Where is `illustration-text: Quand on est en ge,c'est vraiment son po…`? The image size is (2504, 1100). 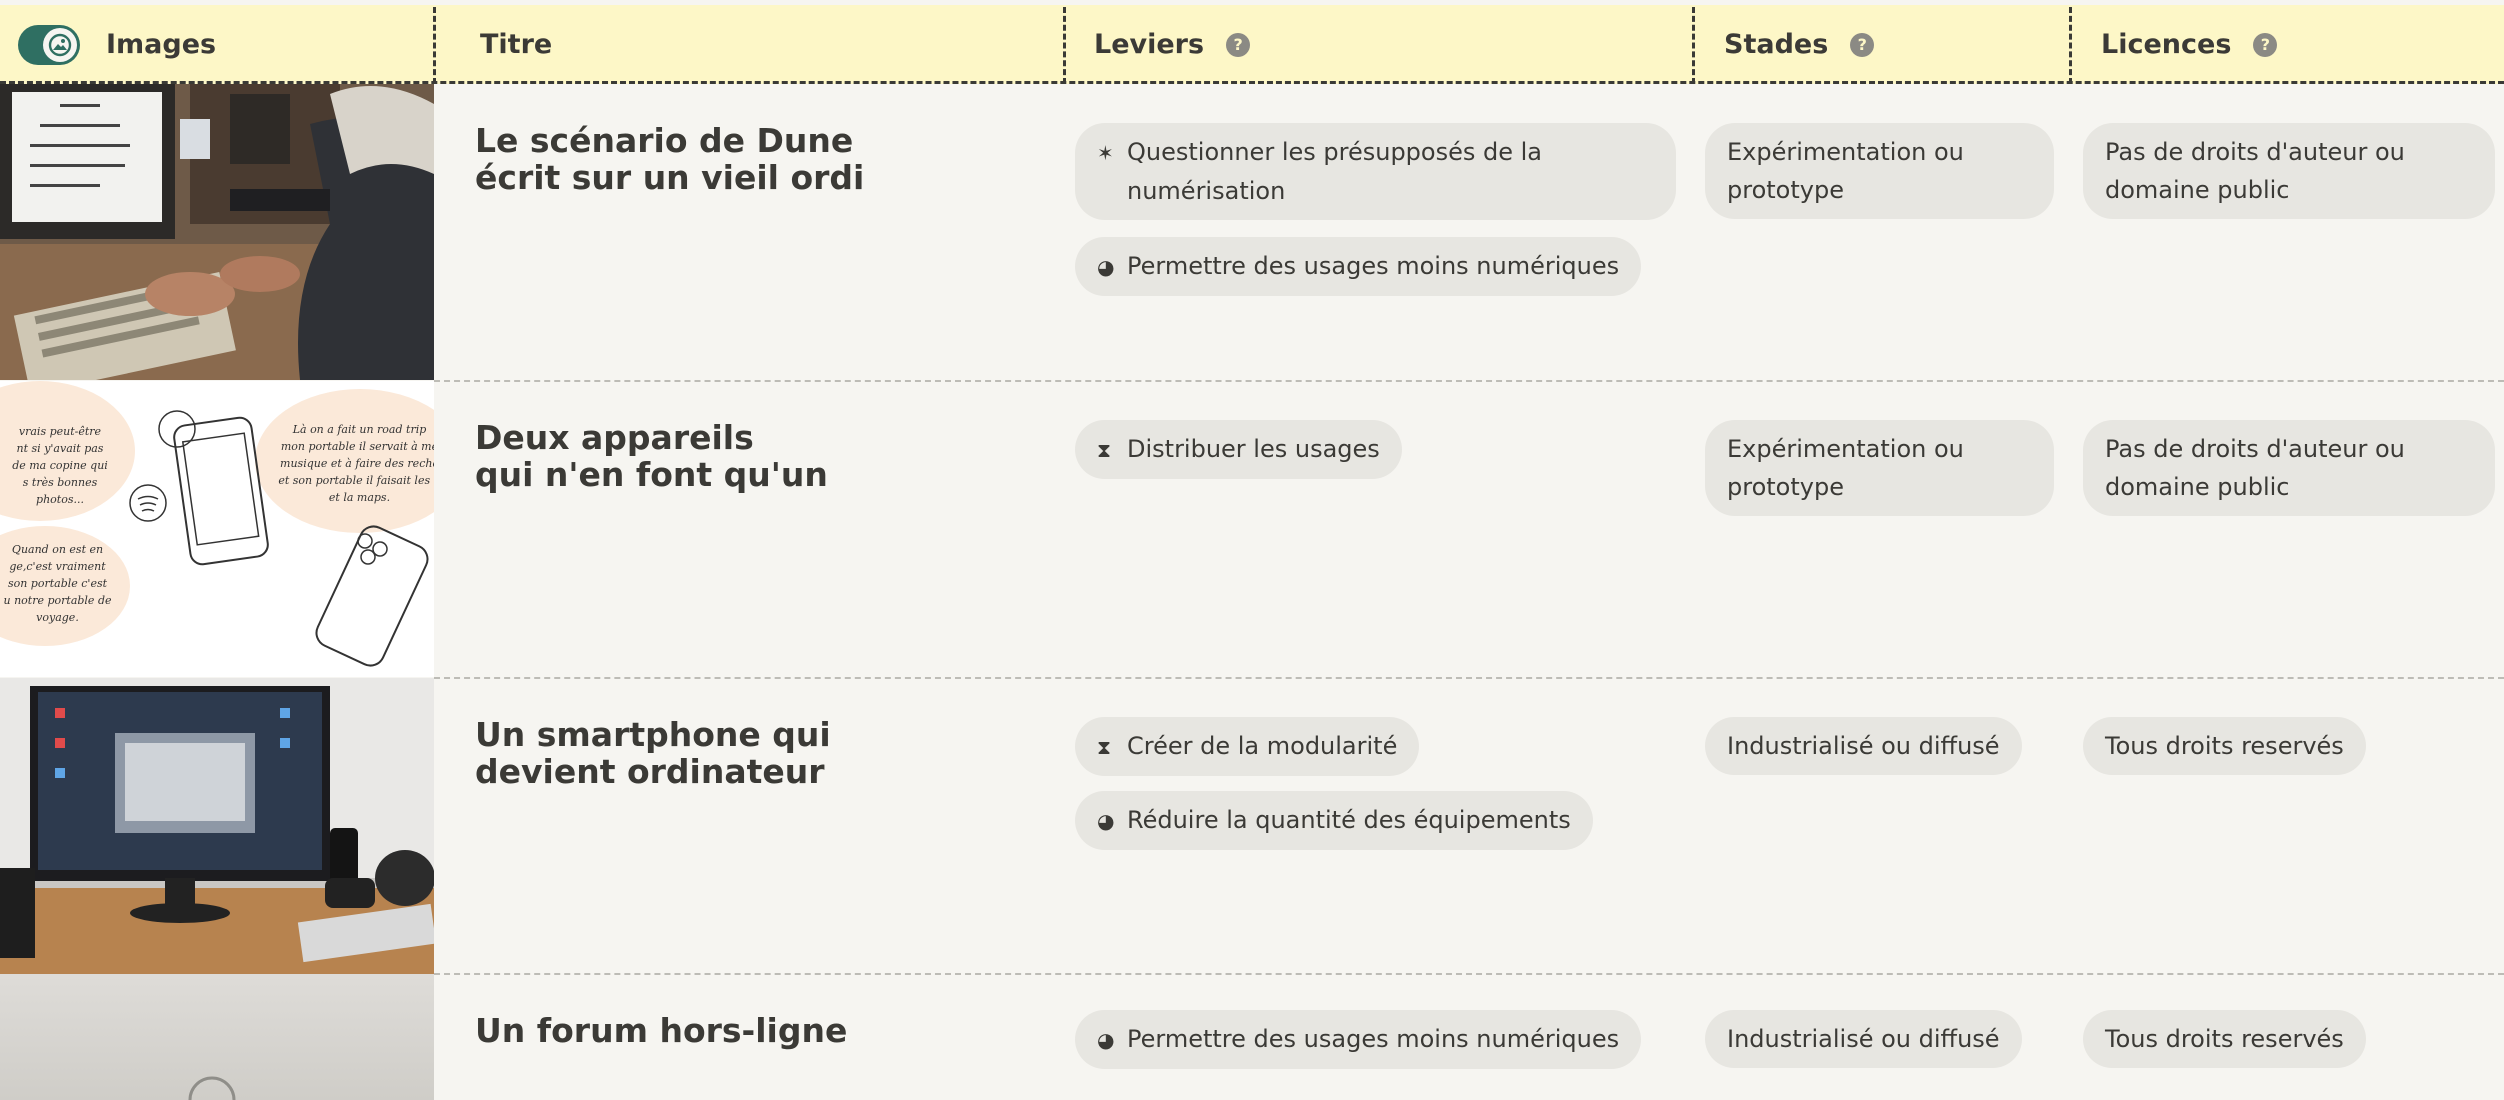 illustration-text: Quand on est en ge,c'est vraiment son po… is located at coordinates (57, 583).